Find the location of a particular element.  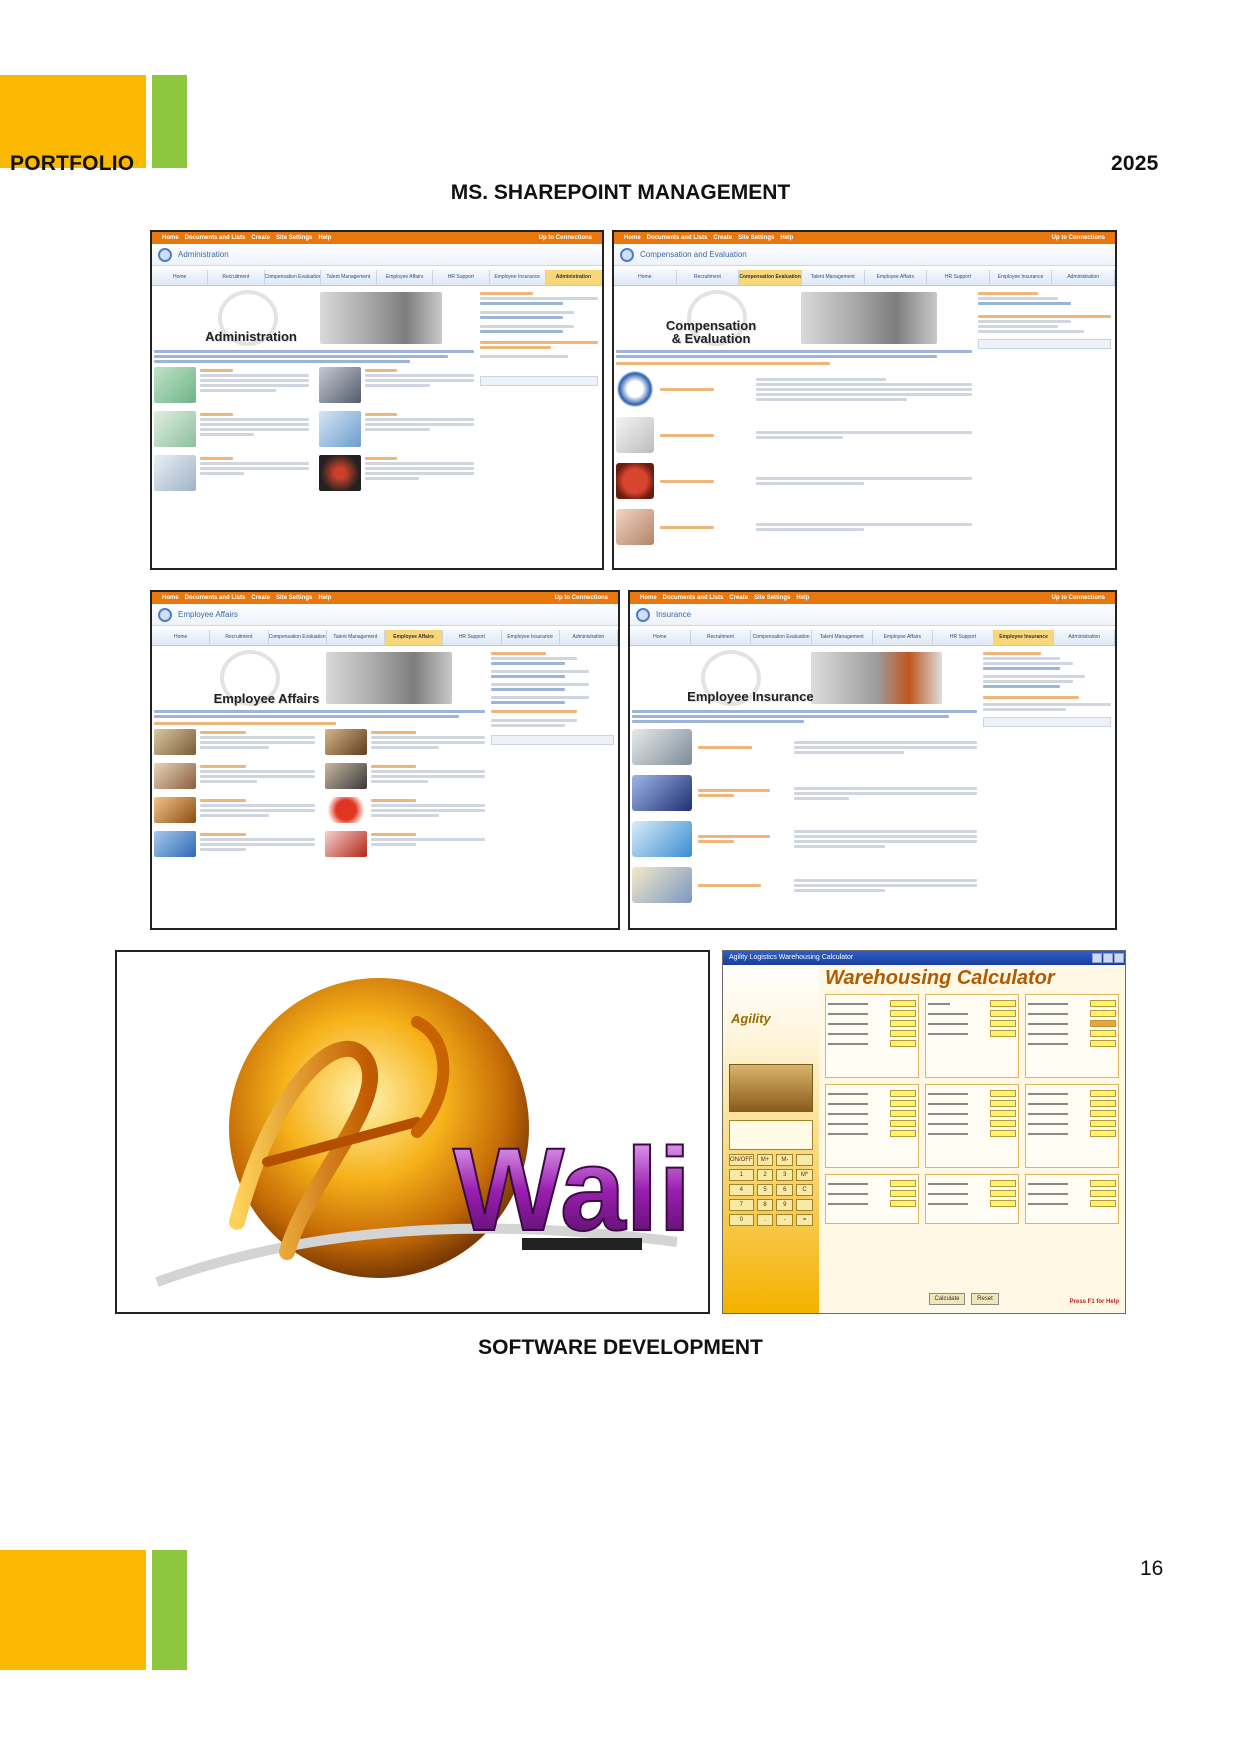

reset-button: Reset is located at coordinates (985, 1299).